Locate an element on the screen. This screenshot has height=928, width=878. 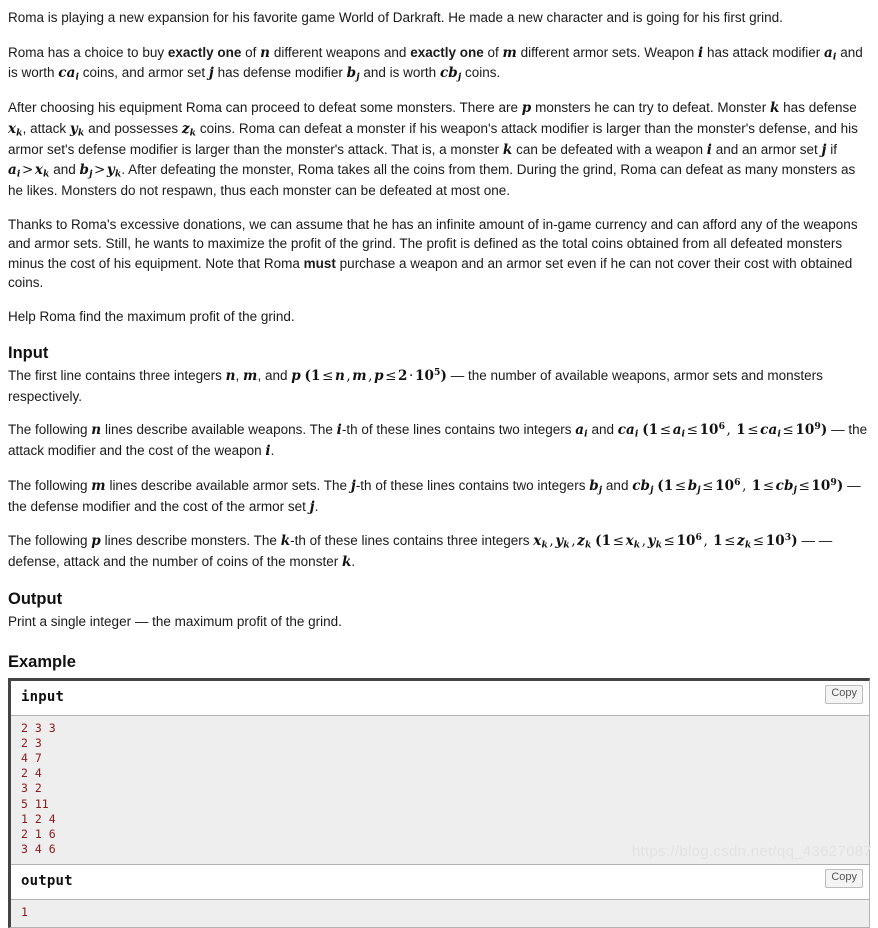
math-k-3: k is located at coordinates (285, 541).